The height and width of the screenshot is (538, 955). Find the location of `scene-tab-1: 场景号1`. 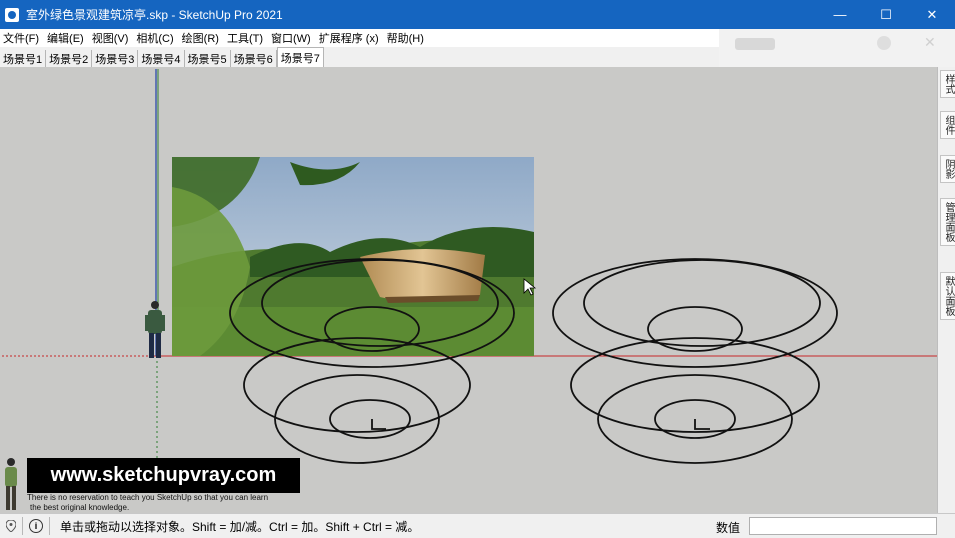

scene-tab-1: 场景号1 is located at coordinates (23, 58).